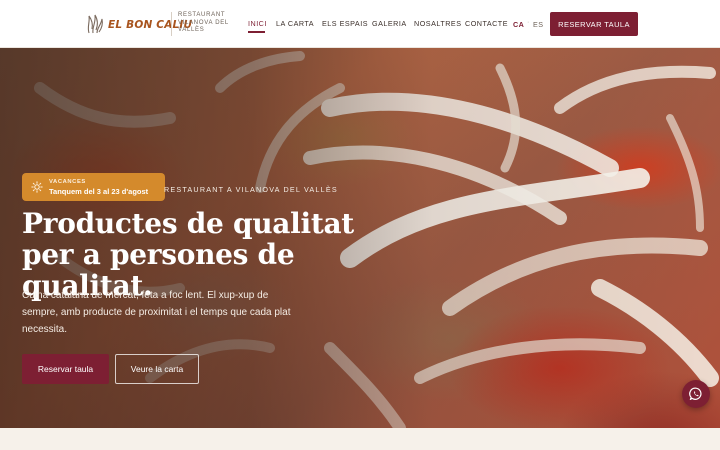 This screenshot has height=450, width=720. Describe the element at coordinates (256, 32) in the screenshot. I see `active-nav-indicator` at that location.